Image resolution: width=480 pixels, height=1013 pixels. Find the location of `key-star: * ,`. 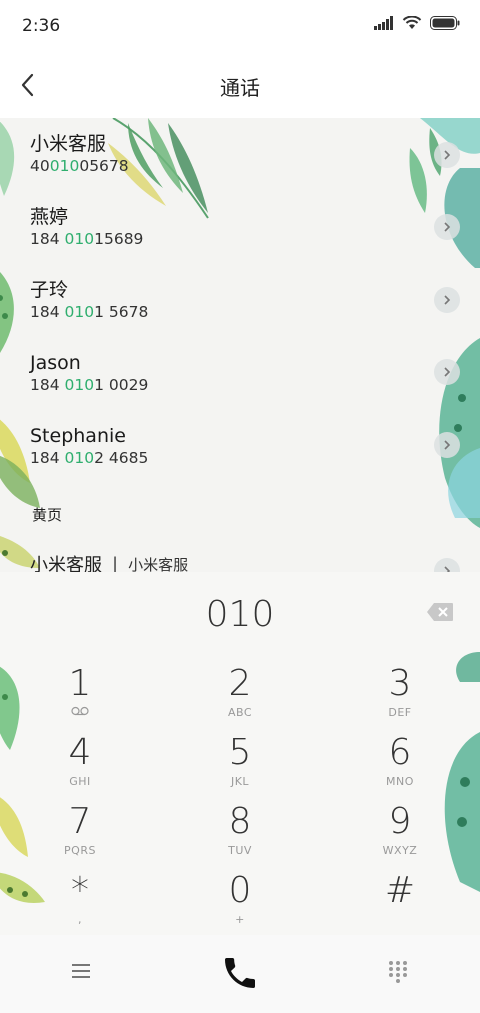

key-star: * , is located at coordinates (80, 903).